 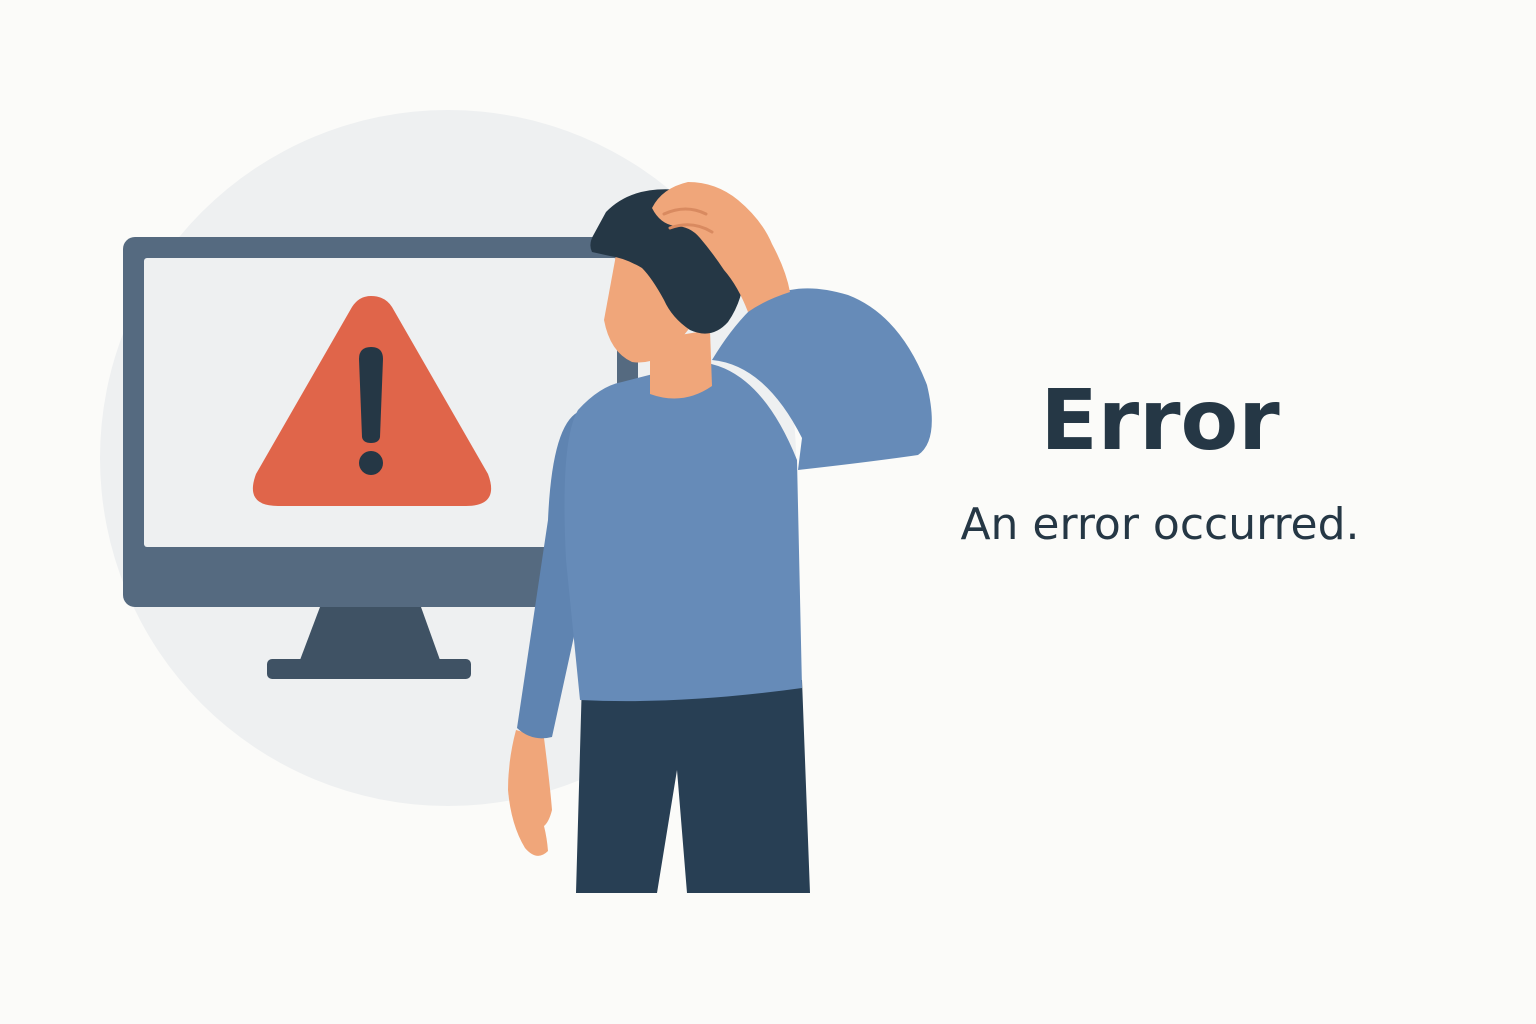 What do you see at coordinates (1160, 420) in the screenshot?
I see `error-title: Error` at bounding box center [1160, 420].